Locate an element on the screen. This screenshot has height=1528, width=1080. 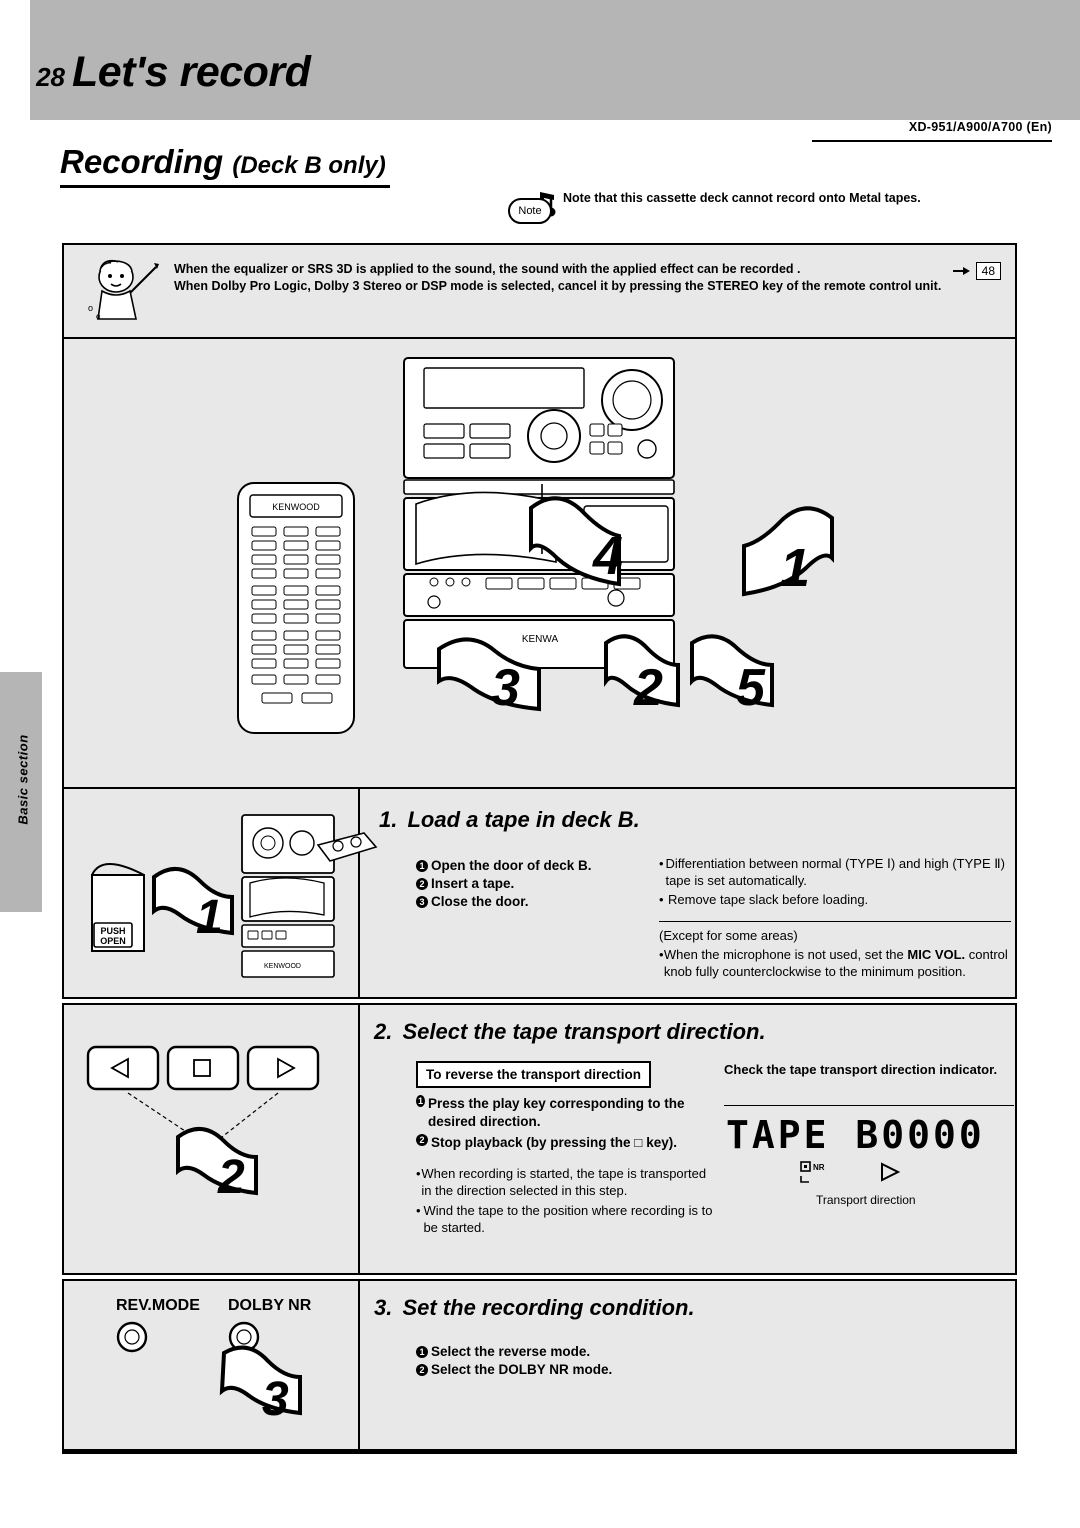
step-1-title: 1. Load a tape in deck B. is located at coordinates (509, 820).